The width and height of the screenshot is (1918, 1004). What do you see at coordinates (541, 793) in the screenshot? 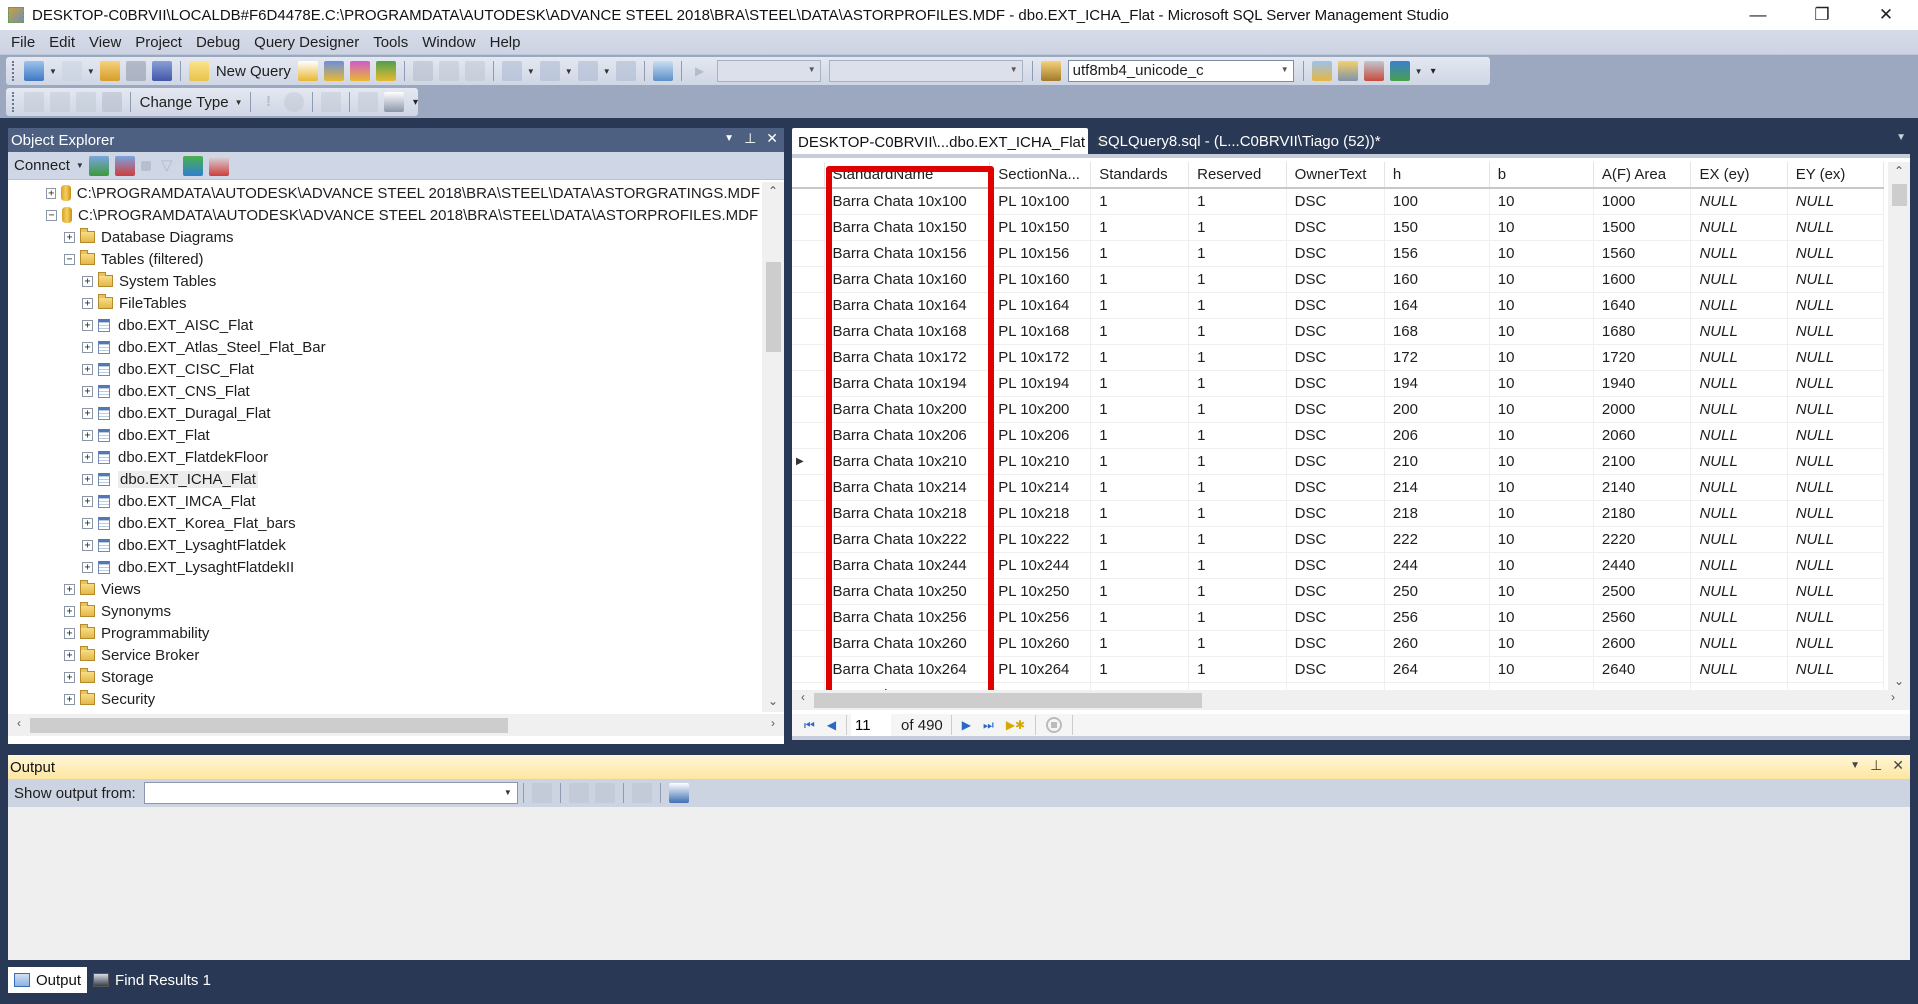
I see `find-message-in-code-icon` at bounding box center [541, 793].